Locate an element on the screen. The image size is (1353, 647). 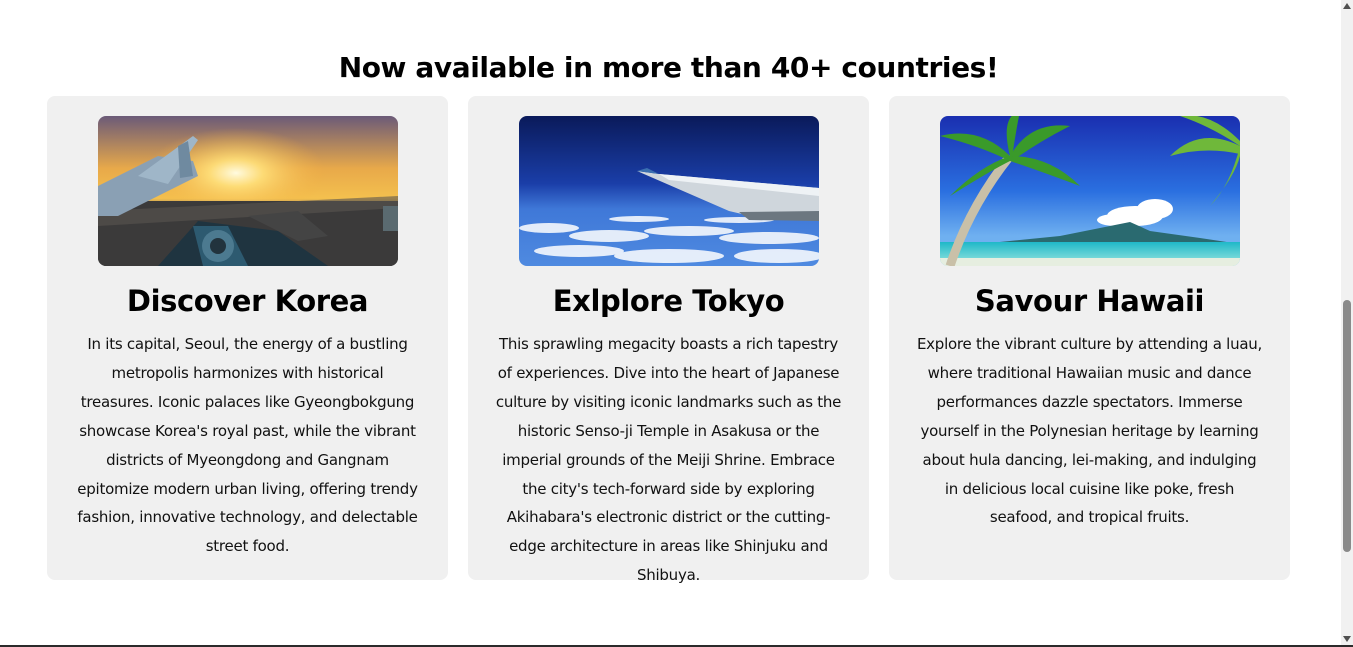
card-title: Savour Hawaii is located at coordinates (1089, 301).